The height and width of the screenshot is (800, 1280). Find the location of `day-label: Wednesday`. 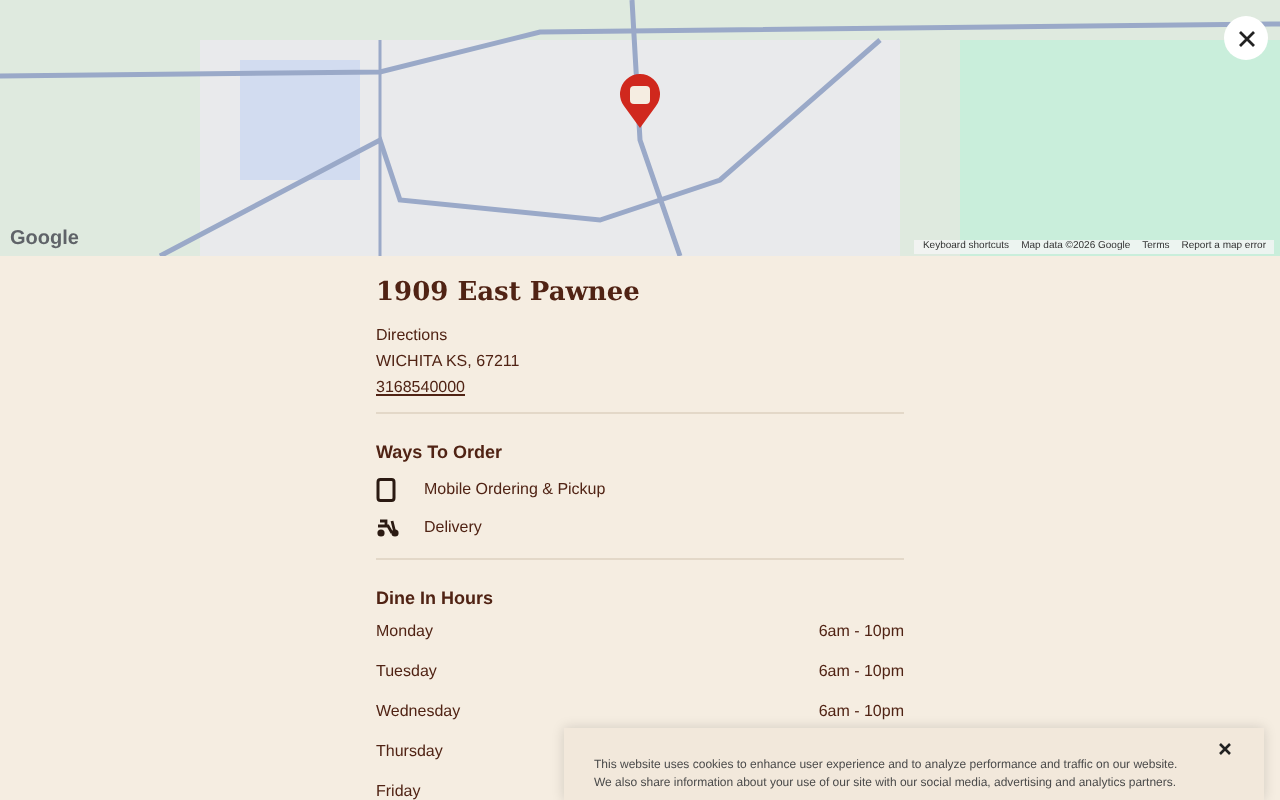

day-label: Wednesday is located at coordinates (418, 712).